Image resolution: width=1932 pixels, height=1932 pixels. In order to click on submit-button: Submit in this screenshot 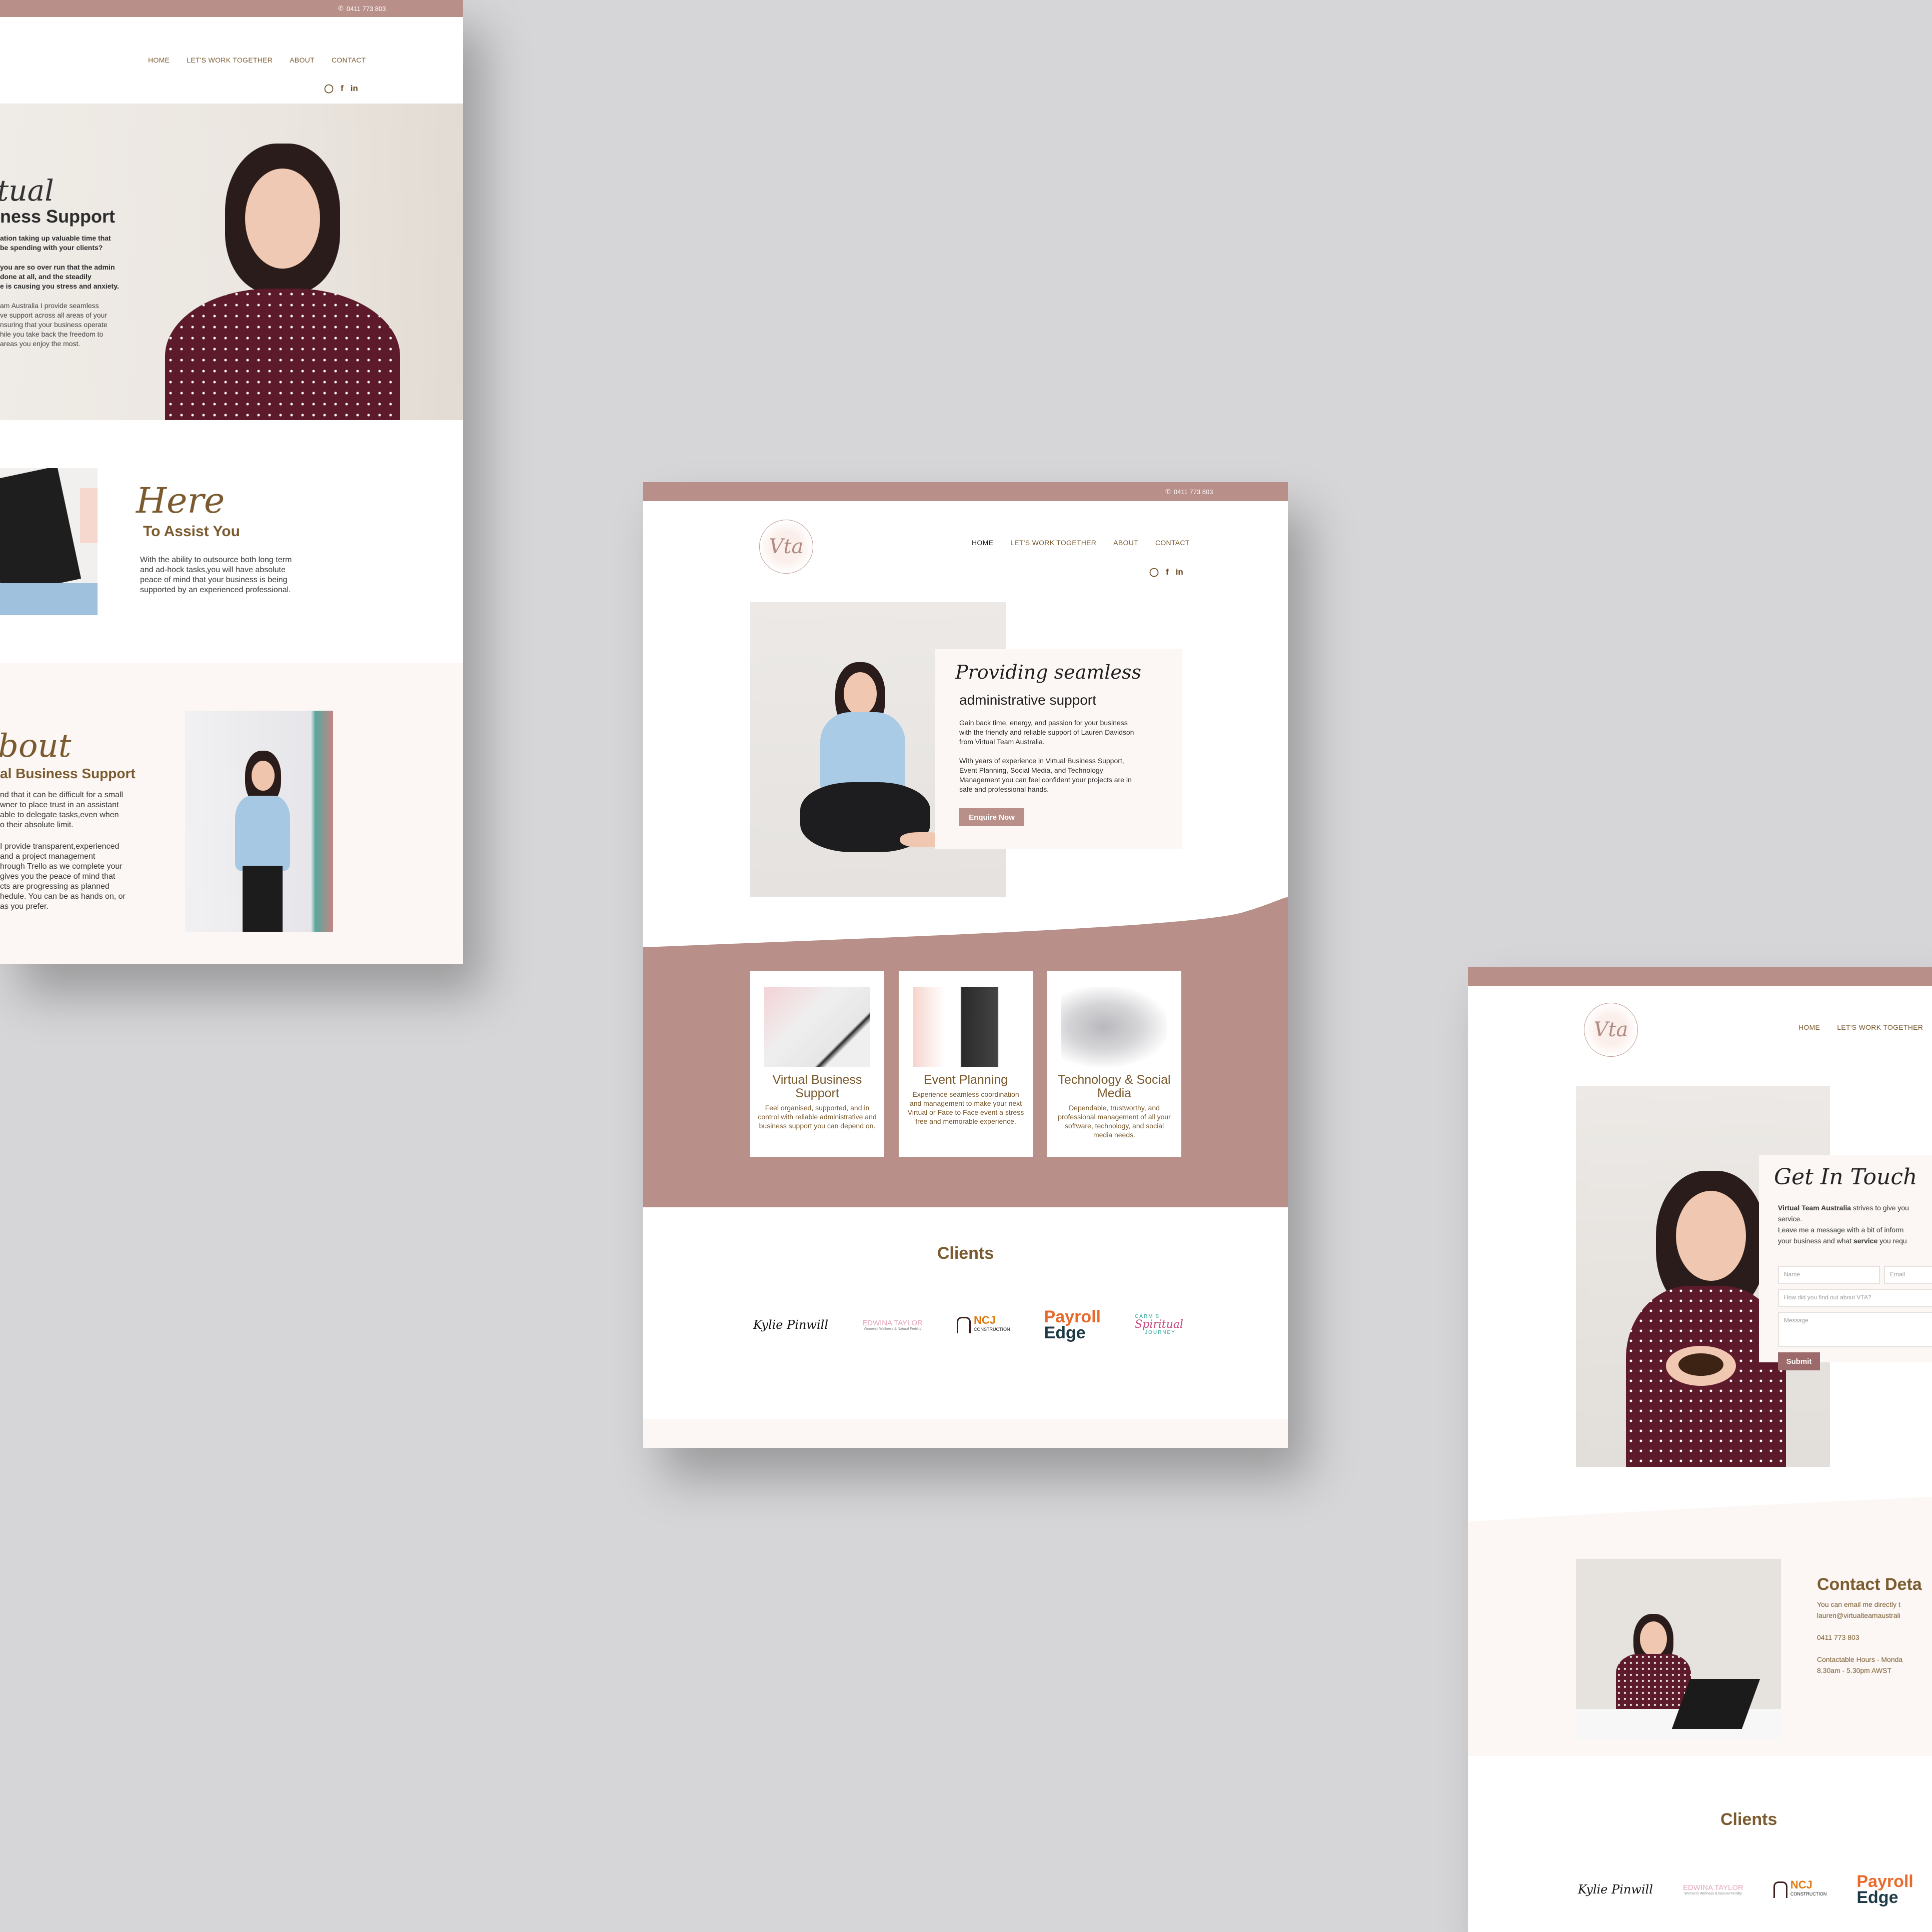, I will do `click(1799, 1361)`.